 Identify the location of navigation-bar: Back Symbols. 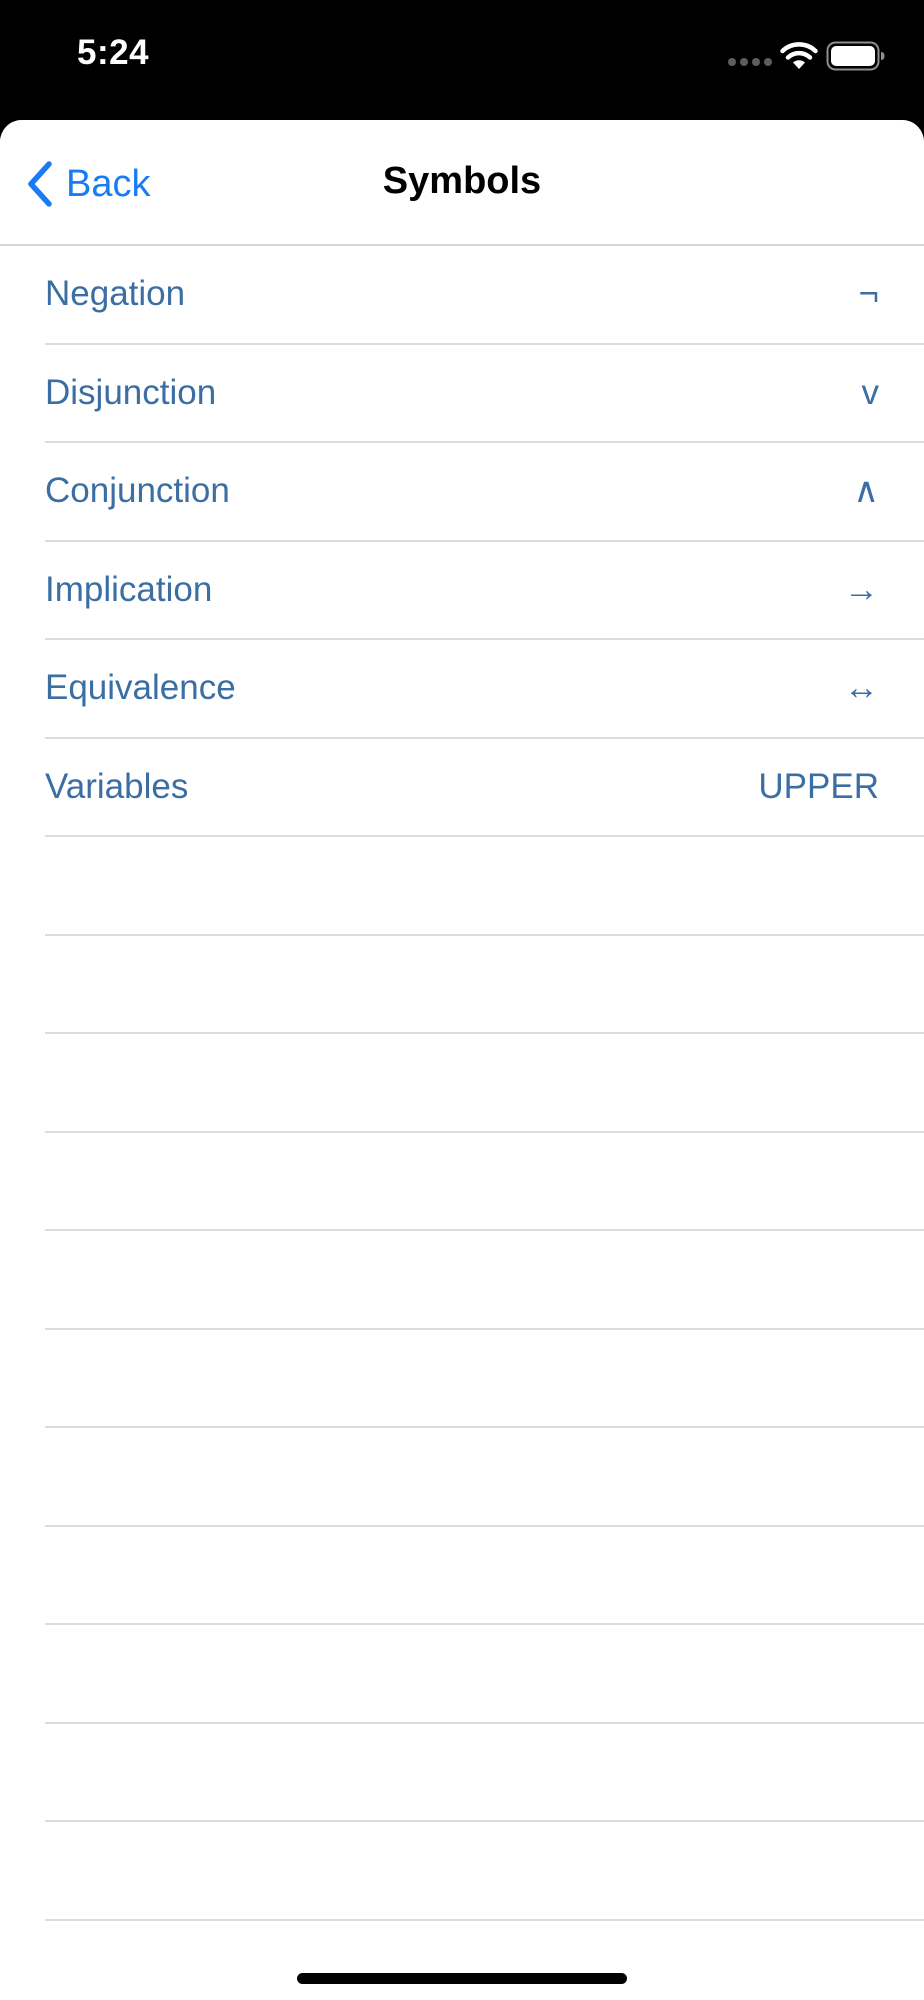
(462, 183).